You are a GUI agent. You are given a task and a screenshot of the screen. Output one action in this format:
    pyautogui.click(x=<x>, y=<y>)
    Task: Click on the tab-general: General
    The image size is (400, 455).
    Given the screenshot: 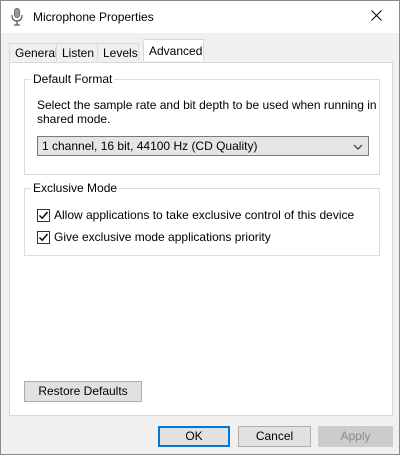 What is the action you would take?
    pyautogui.click(x=33, y=52)
    